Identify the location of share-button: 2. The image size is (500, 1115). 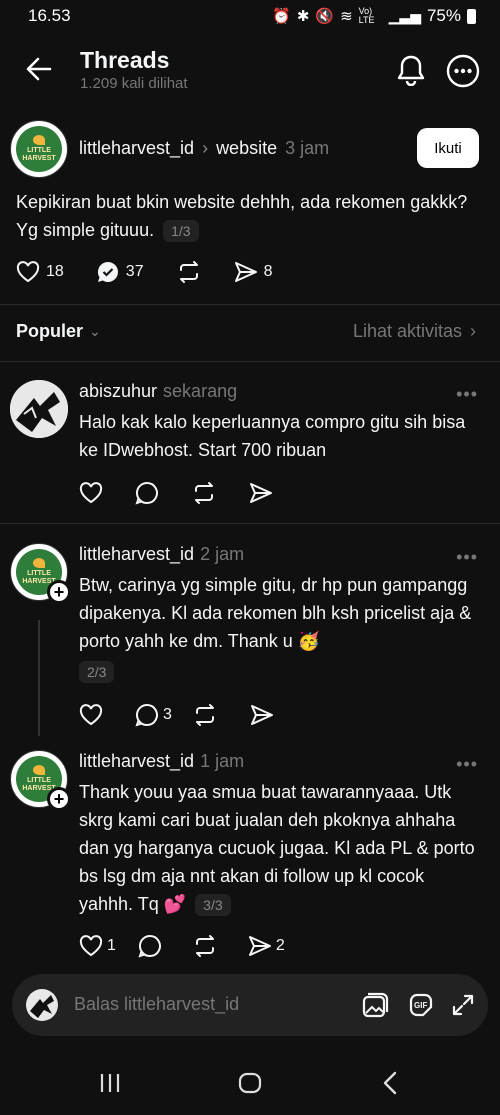
(266, 946).